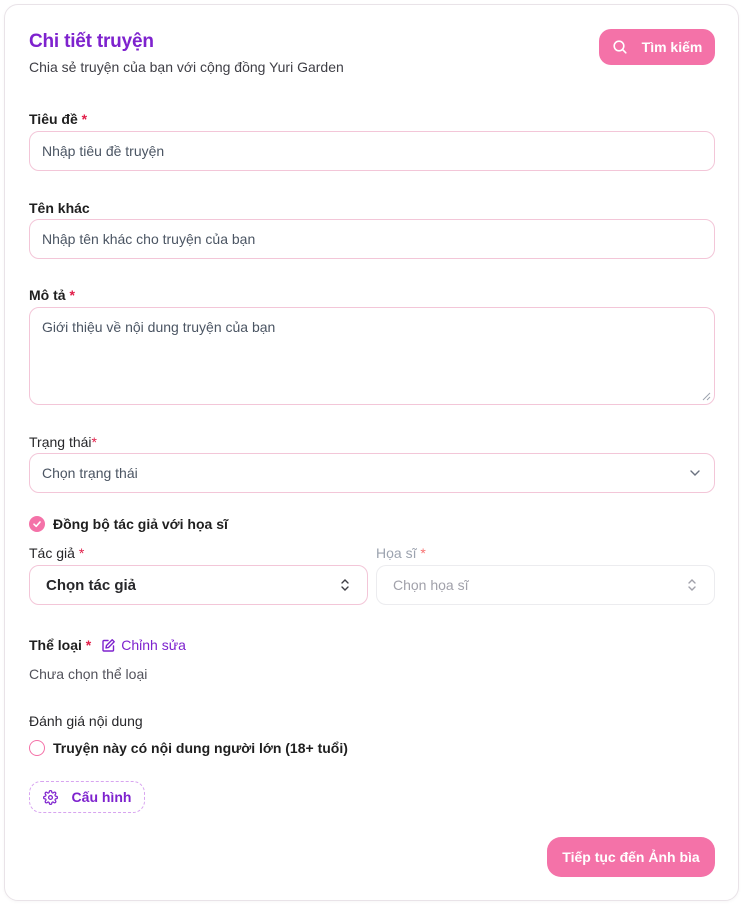 Image resolution: width=743 pixels, height=905 pixels. I want to click on search-button-label: Tìm kiếm, so click(672, 47).